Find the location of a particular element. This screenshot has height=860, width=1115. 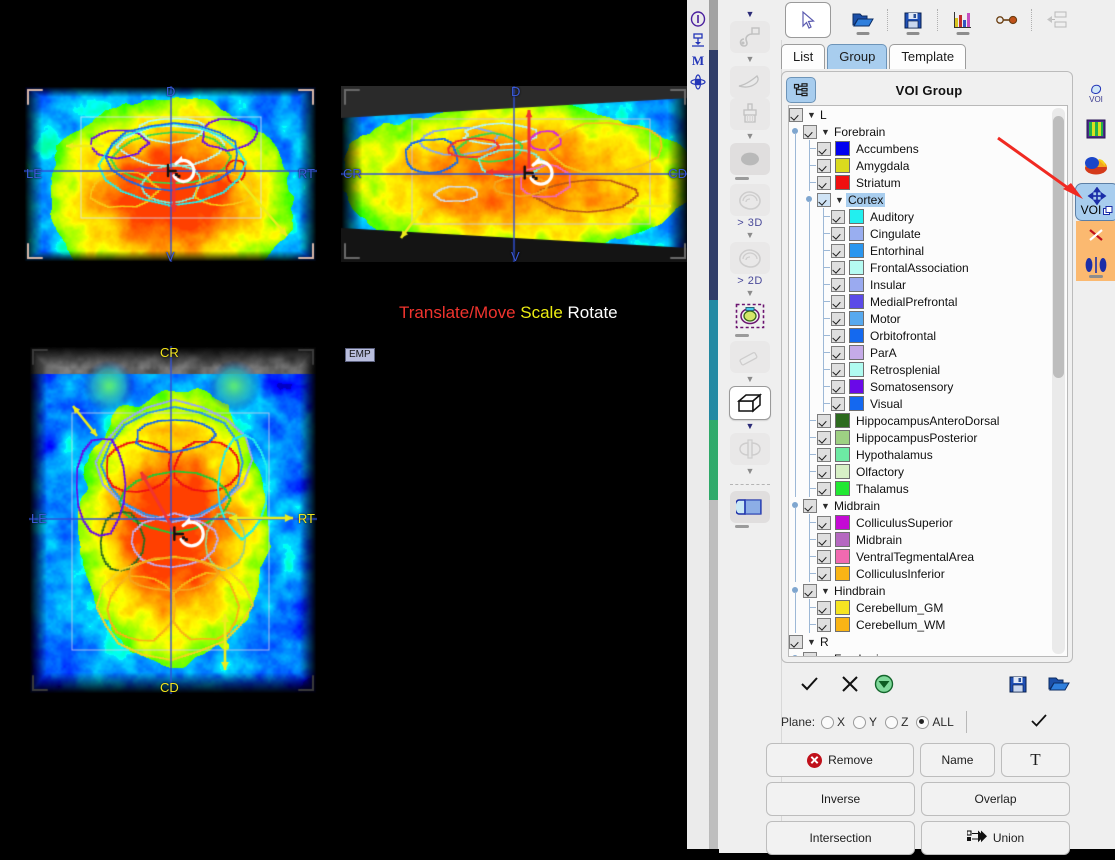

plane-apply-button is located at coordinates (1039, 722).